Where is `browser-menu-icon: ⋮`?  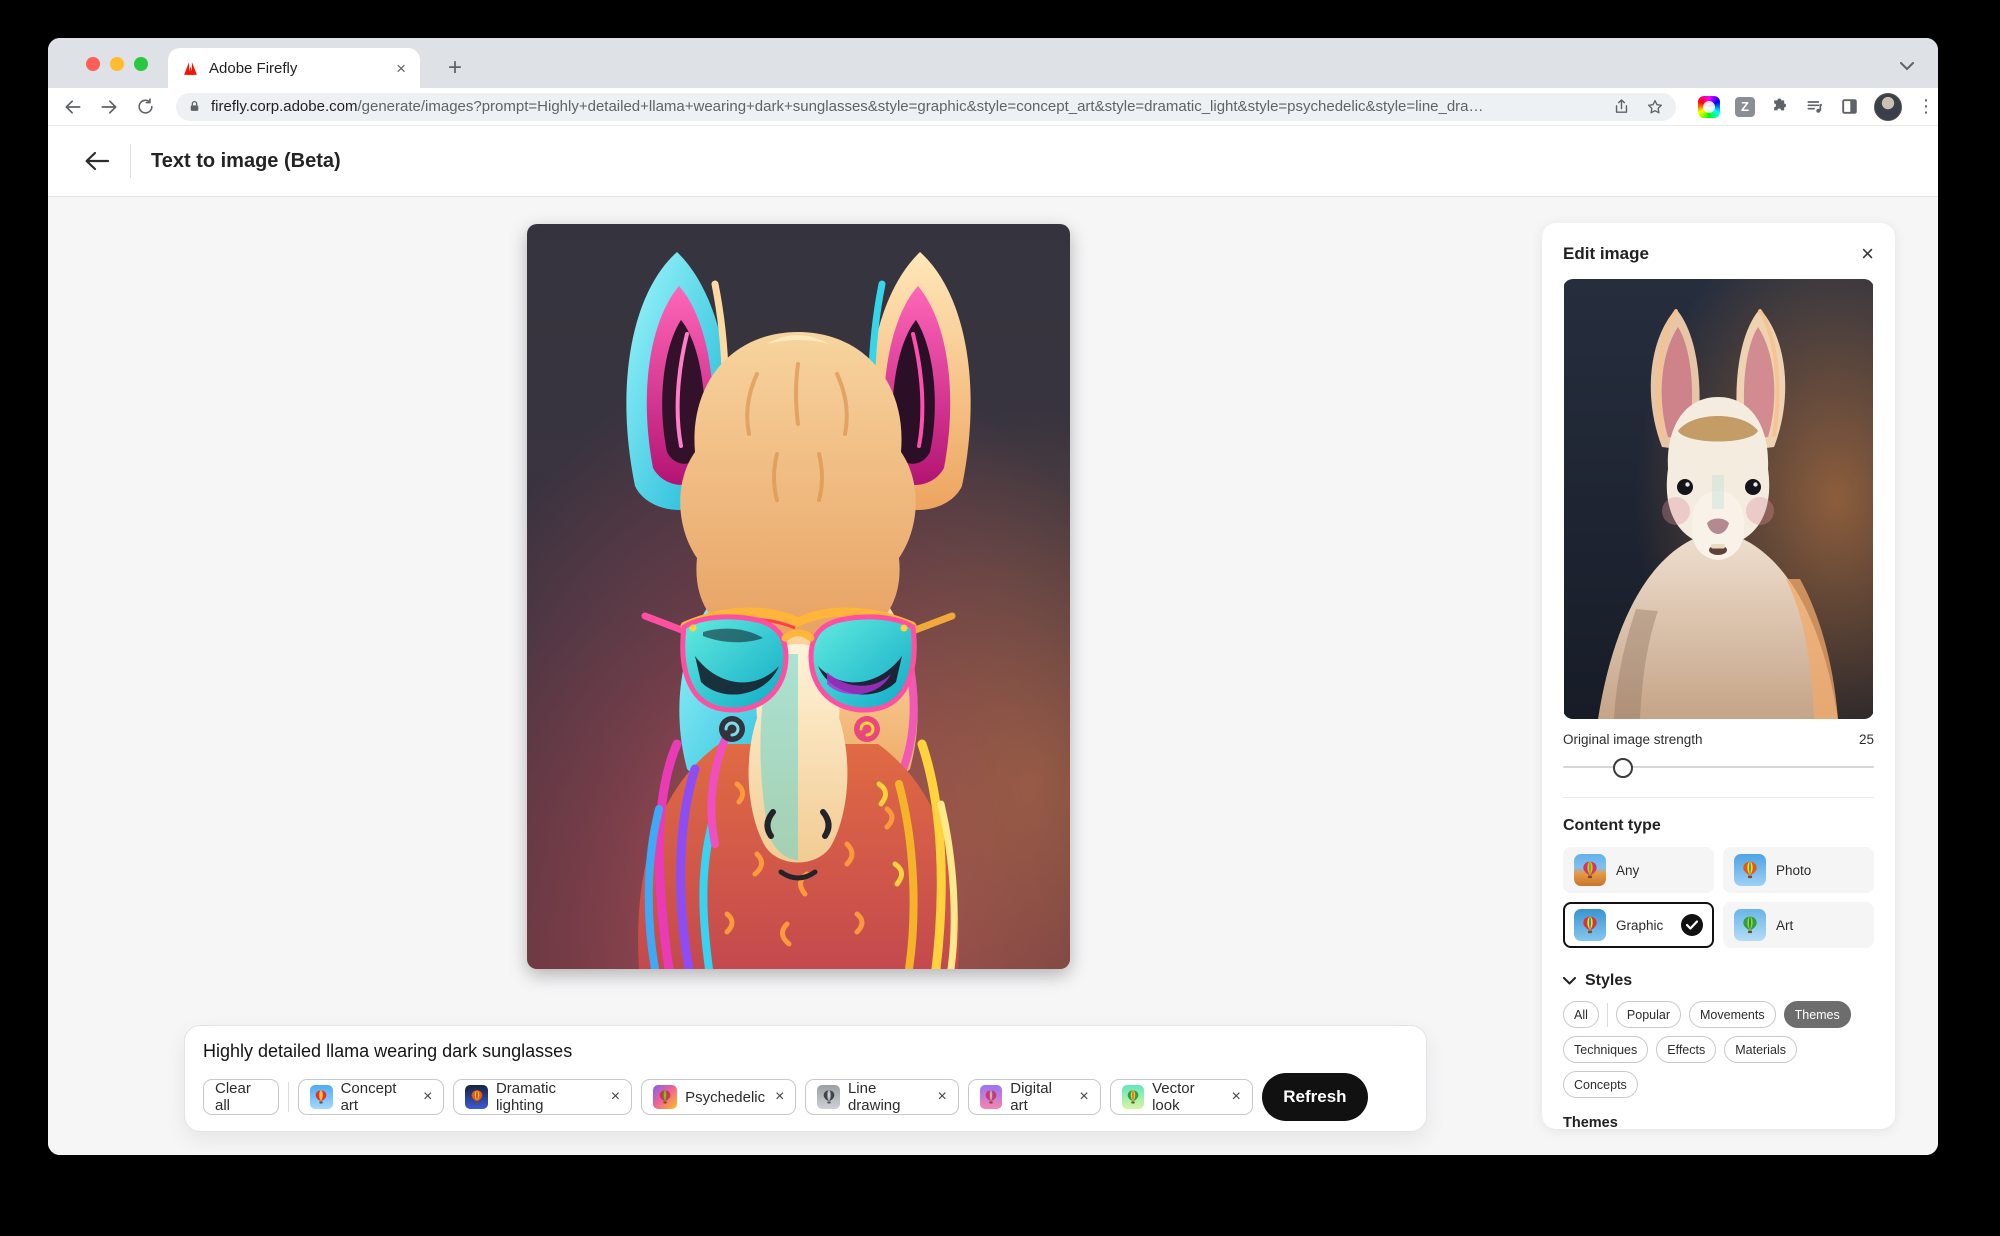 browser-menu-icon: ⋮ is located at coordinates (1926, 106).